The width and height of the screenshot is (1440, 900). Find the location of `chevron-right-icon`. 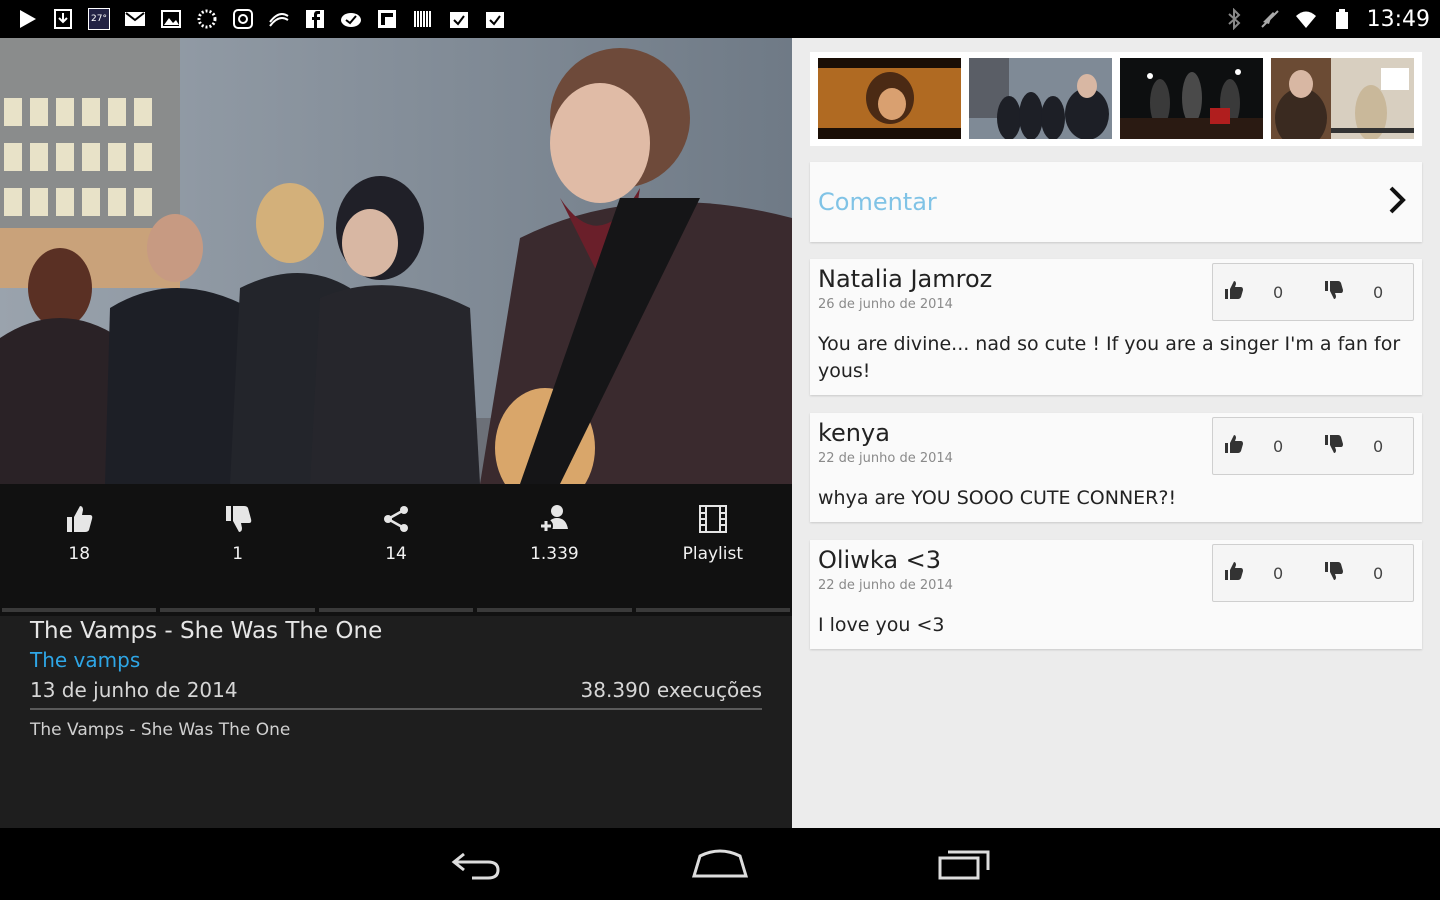

chevron-right-icon is located at coordinates (1397, 202).